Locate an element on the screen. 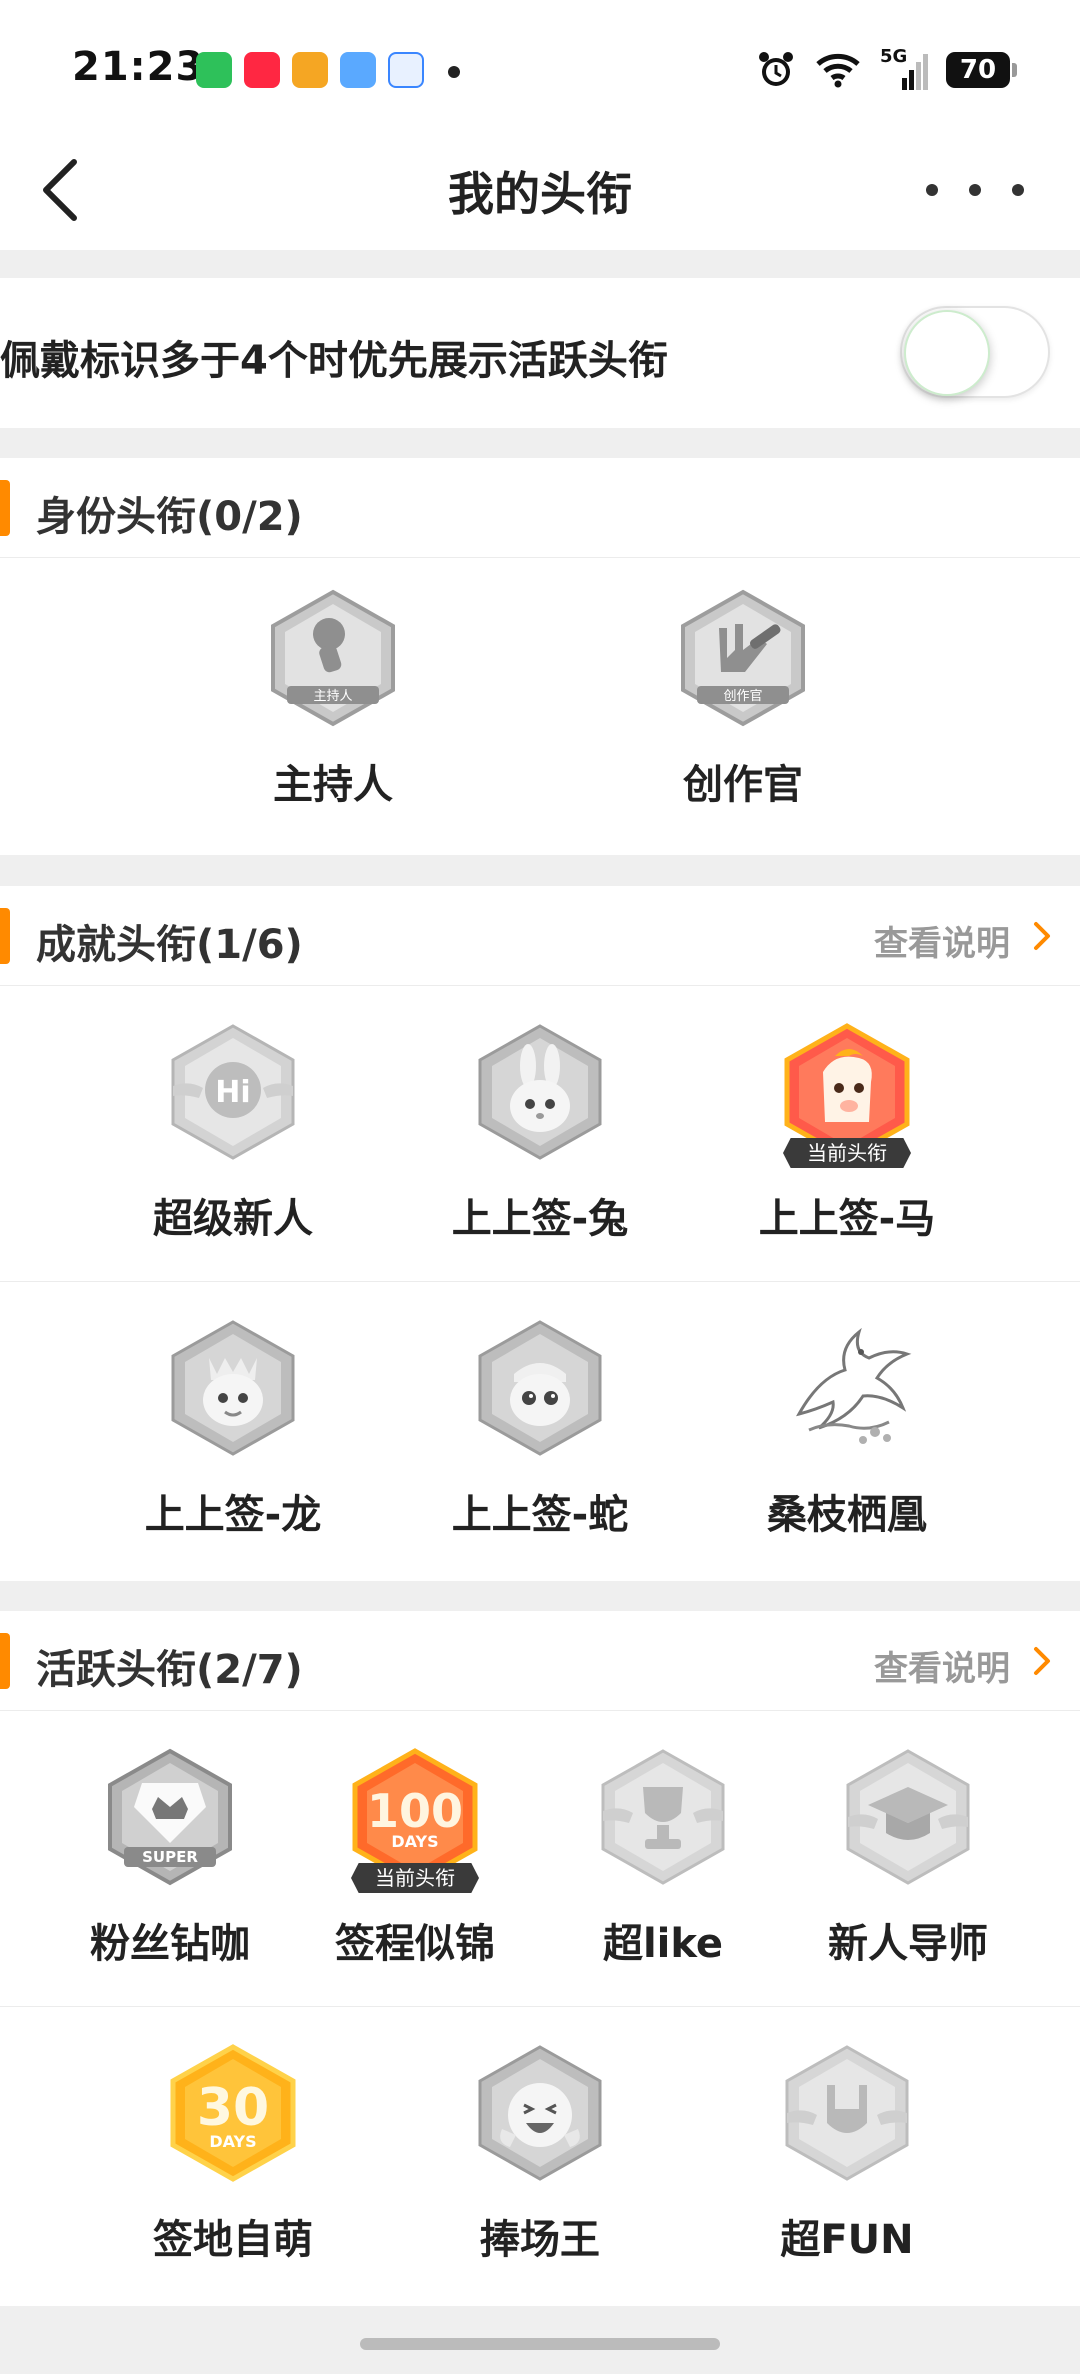 This screenshot has height=2374, width=1080. section-header: 身份头衔(0/2) is located at coordinates (540, 508).